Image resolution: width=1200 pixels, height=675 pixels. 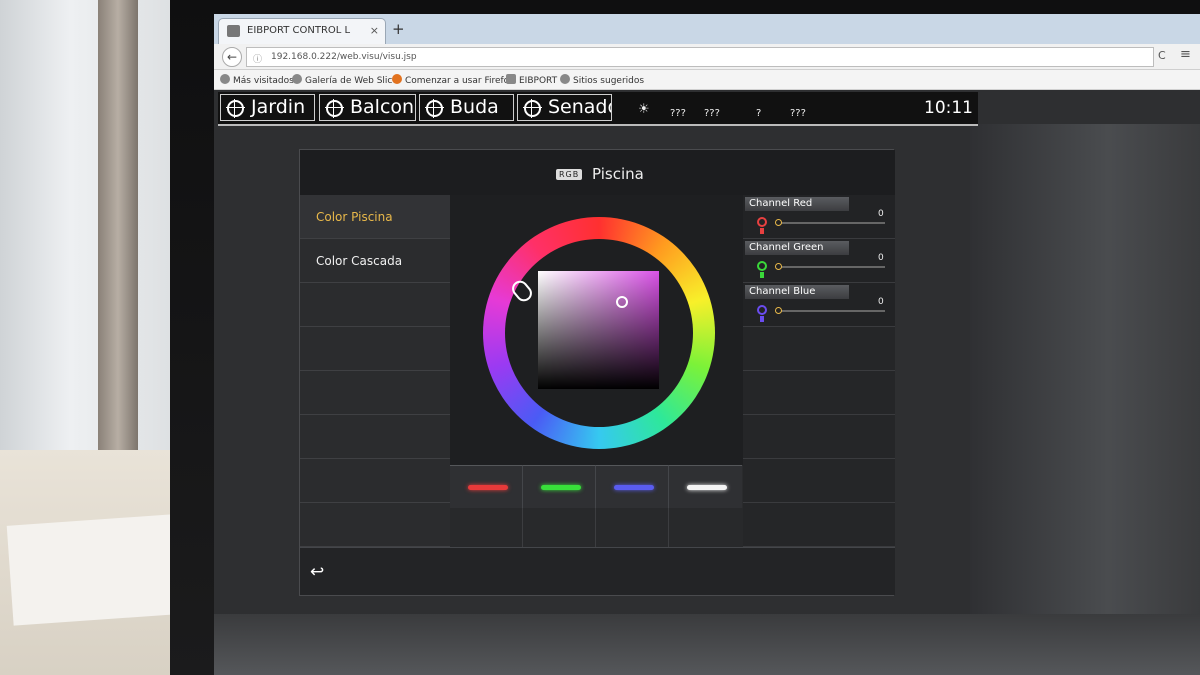 What do you see at coordinates (263, 81) in the screenshot?
I see `bookmark-label: Más visitados` at bounding box center [263, 81].